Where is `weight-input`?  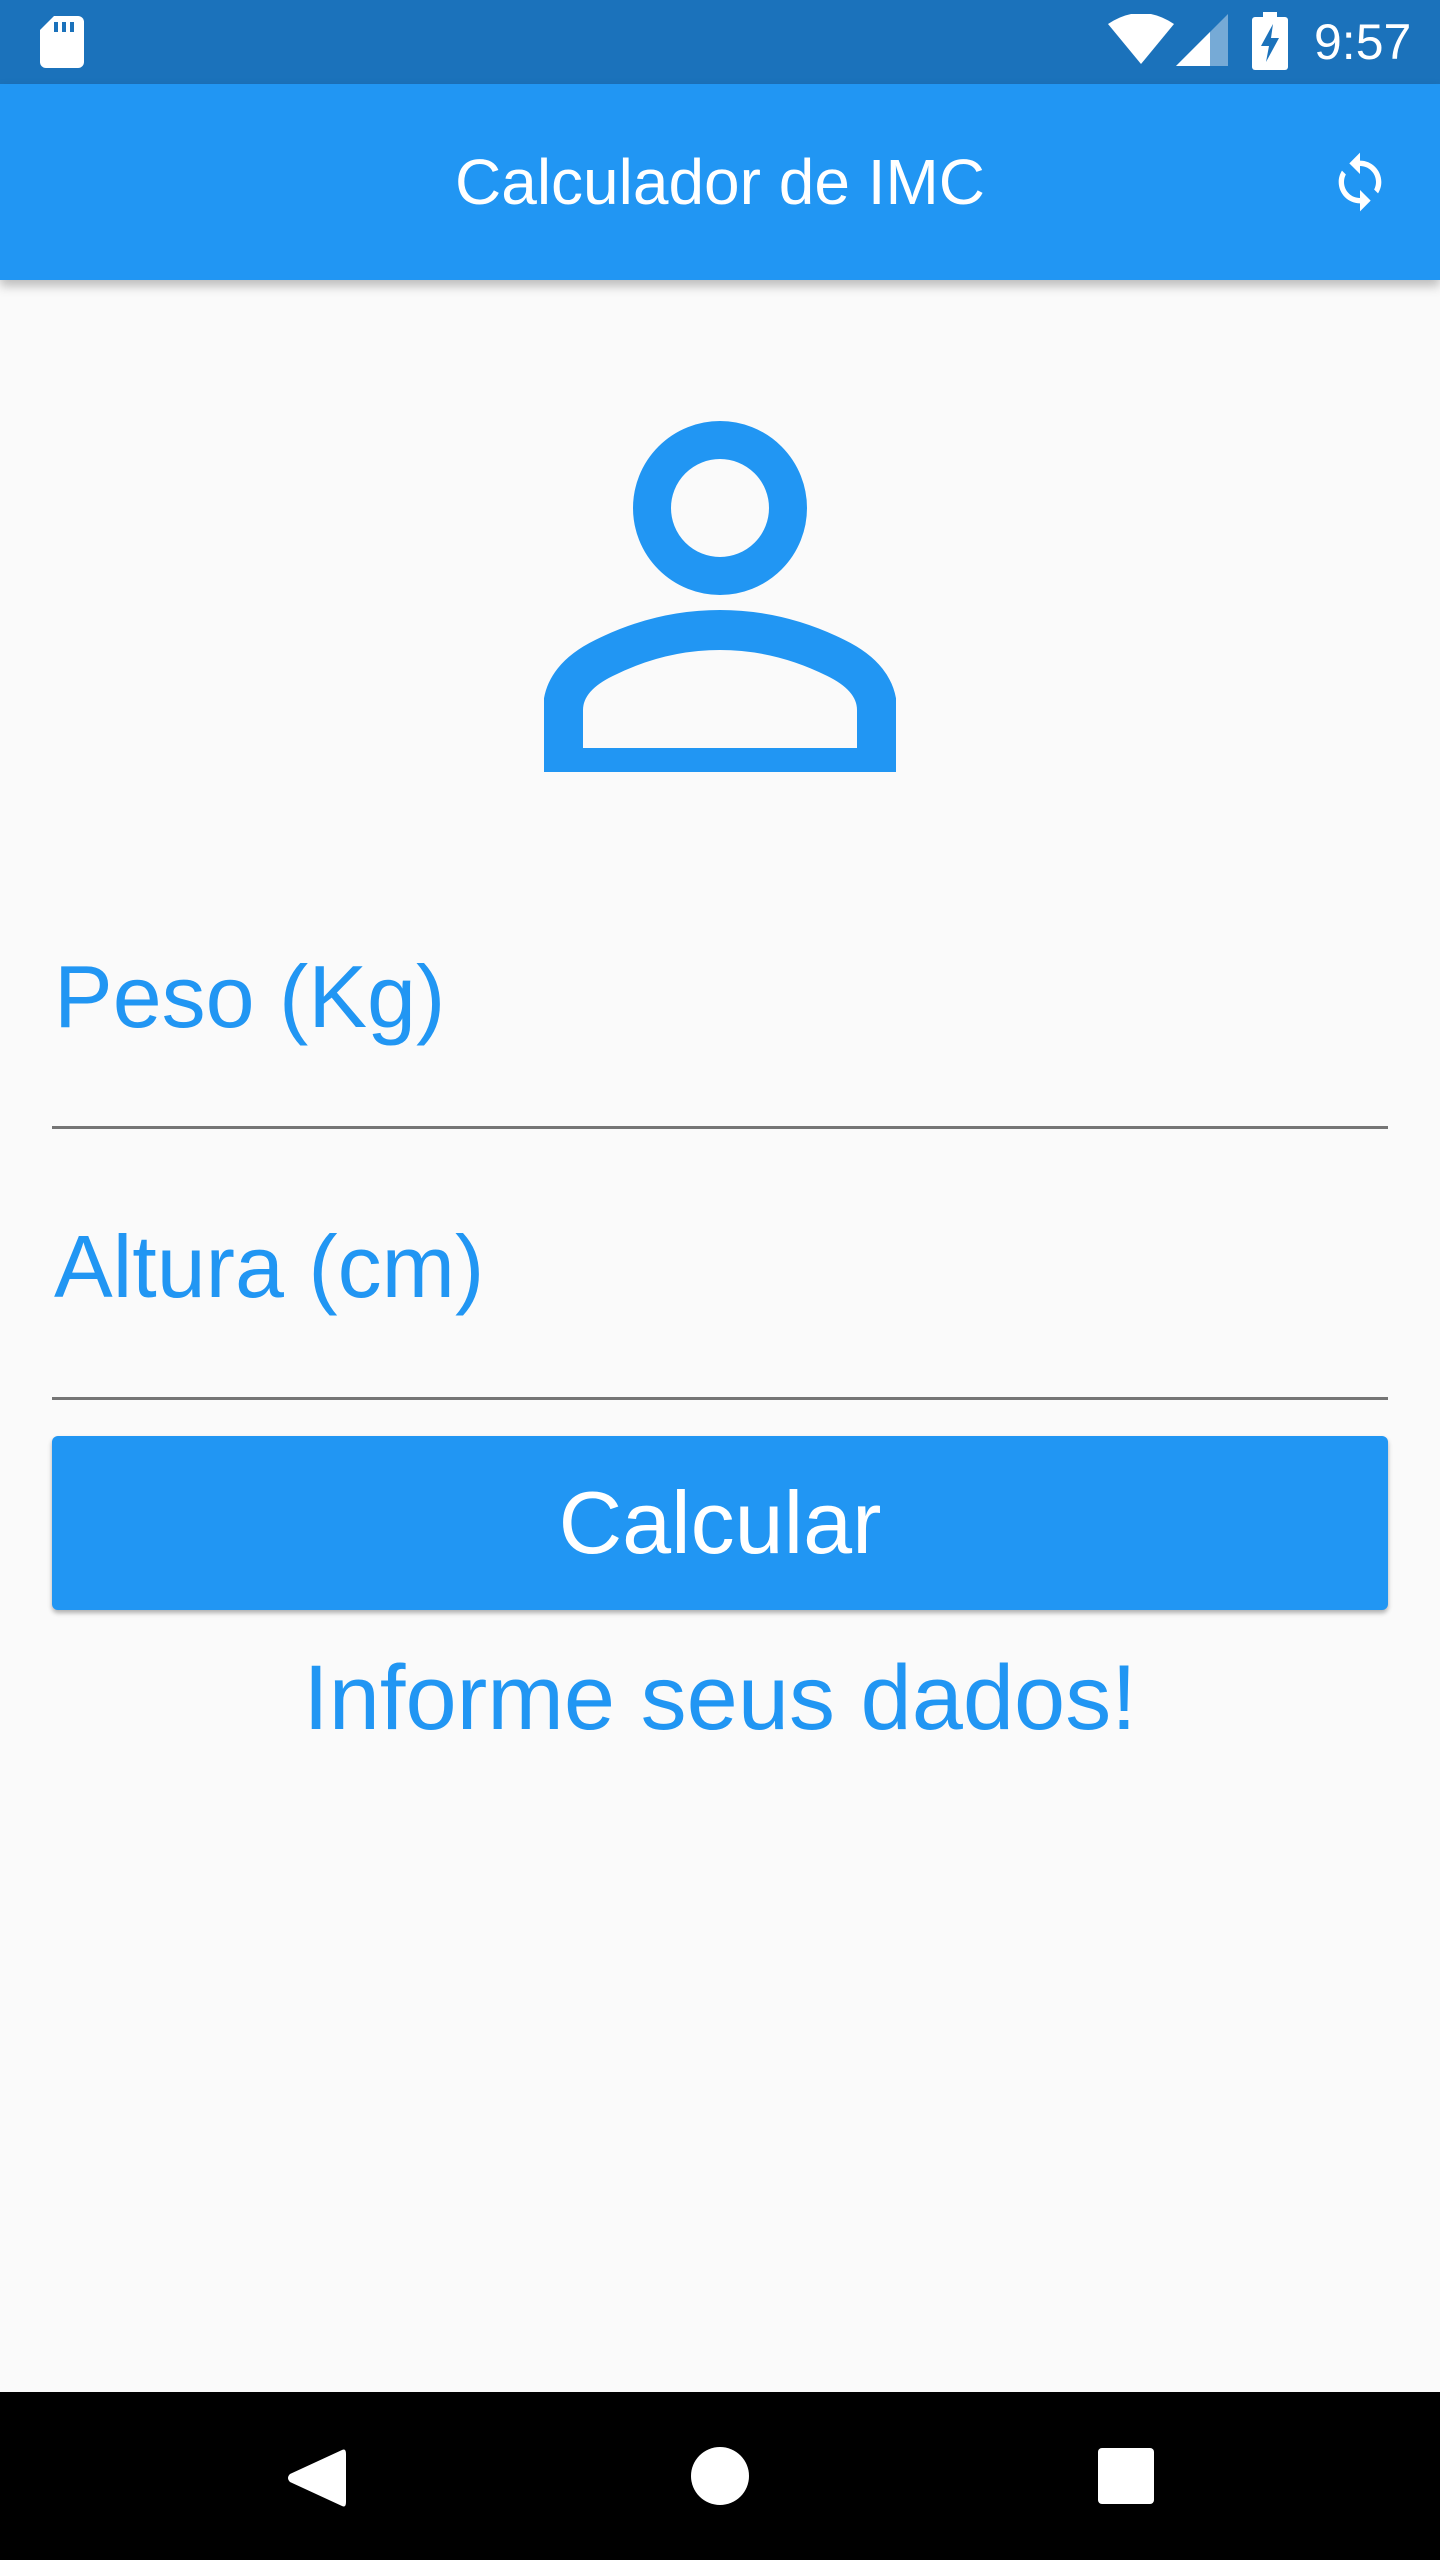 weight-input is located at coordinates (722, 1022).